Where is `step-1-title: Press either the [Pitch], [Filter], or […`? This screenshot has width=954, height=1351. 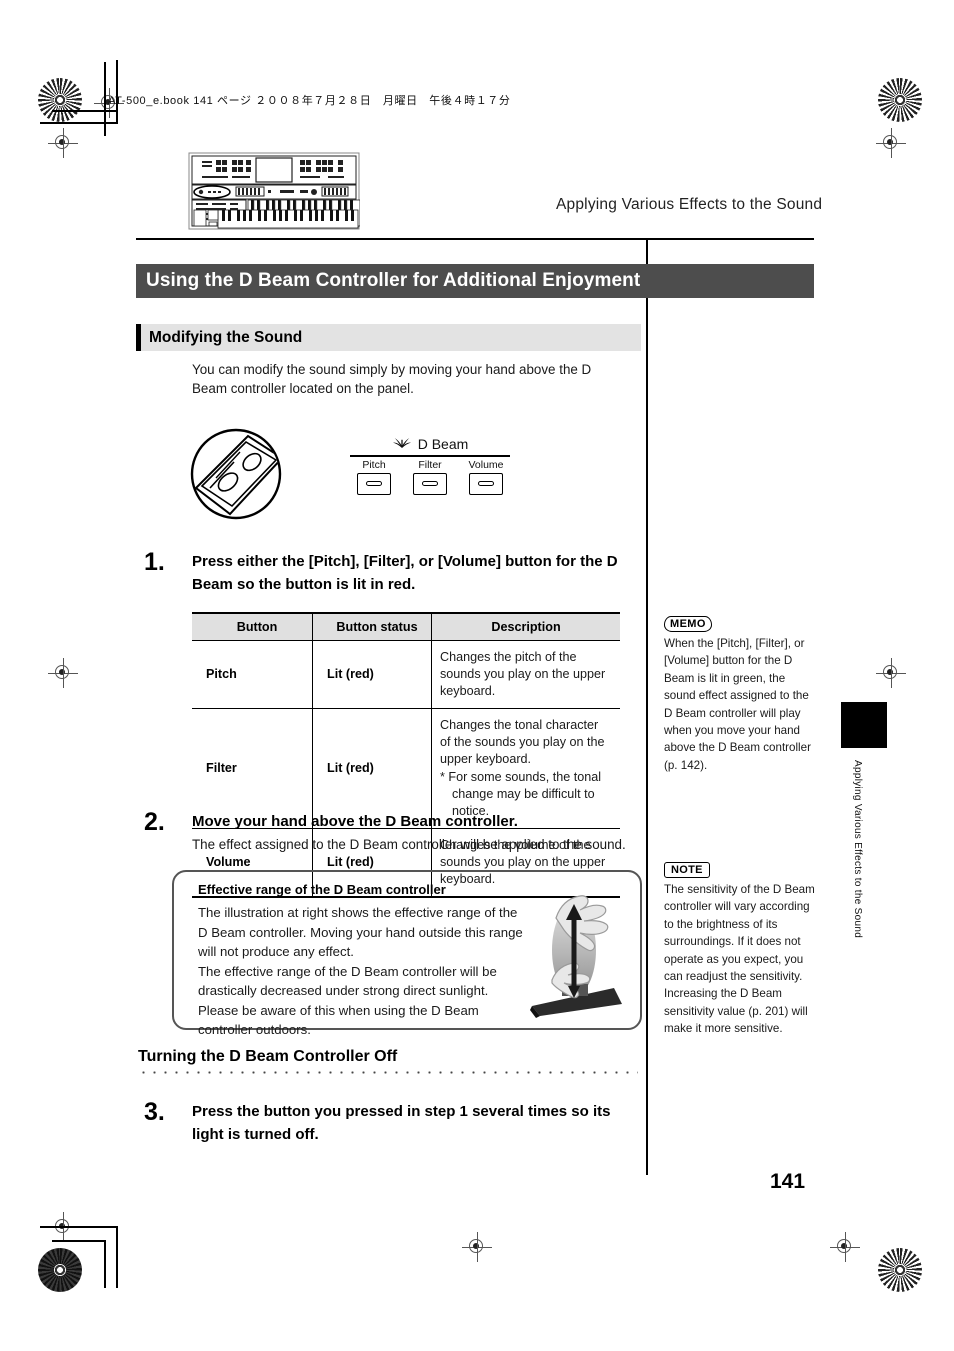
step-1-title: Press either the [Pitch], [Filter], or [… is located at coordinates (405, 573).